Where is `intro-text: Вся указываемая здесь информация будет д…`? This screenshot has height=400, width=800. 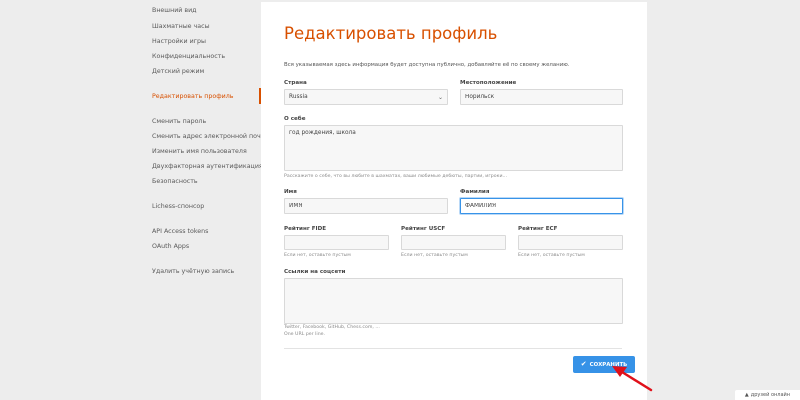 intro-text: Вся указываемая здесь информация будет д… is located at coordinates (427, 65).